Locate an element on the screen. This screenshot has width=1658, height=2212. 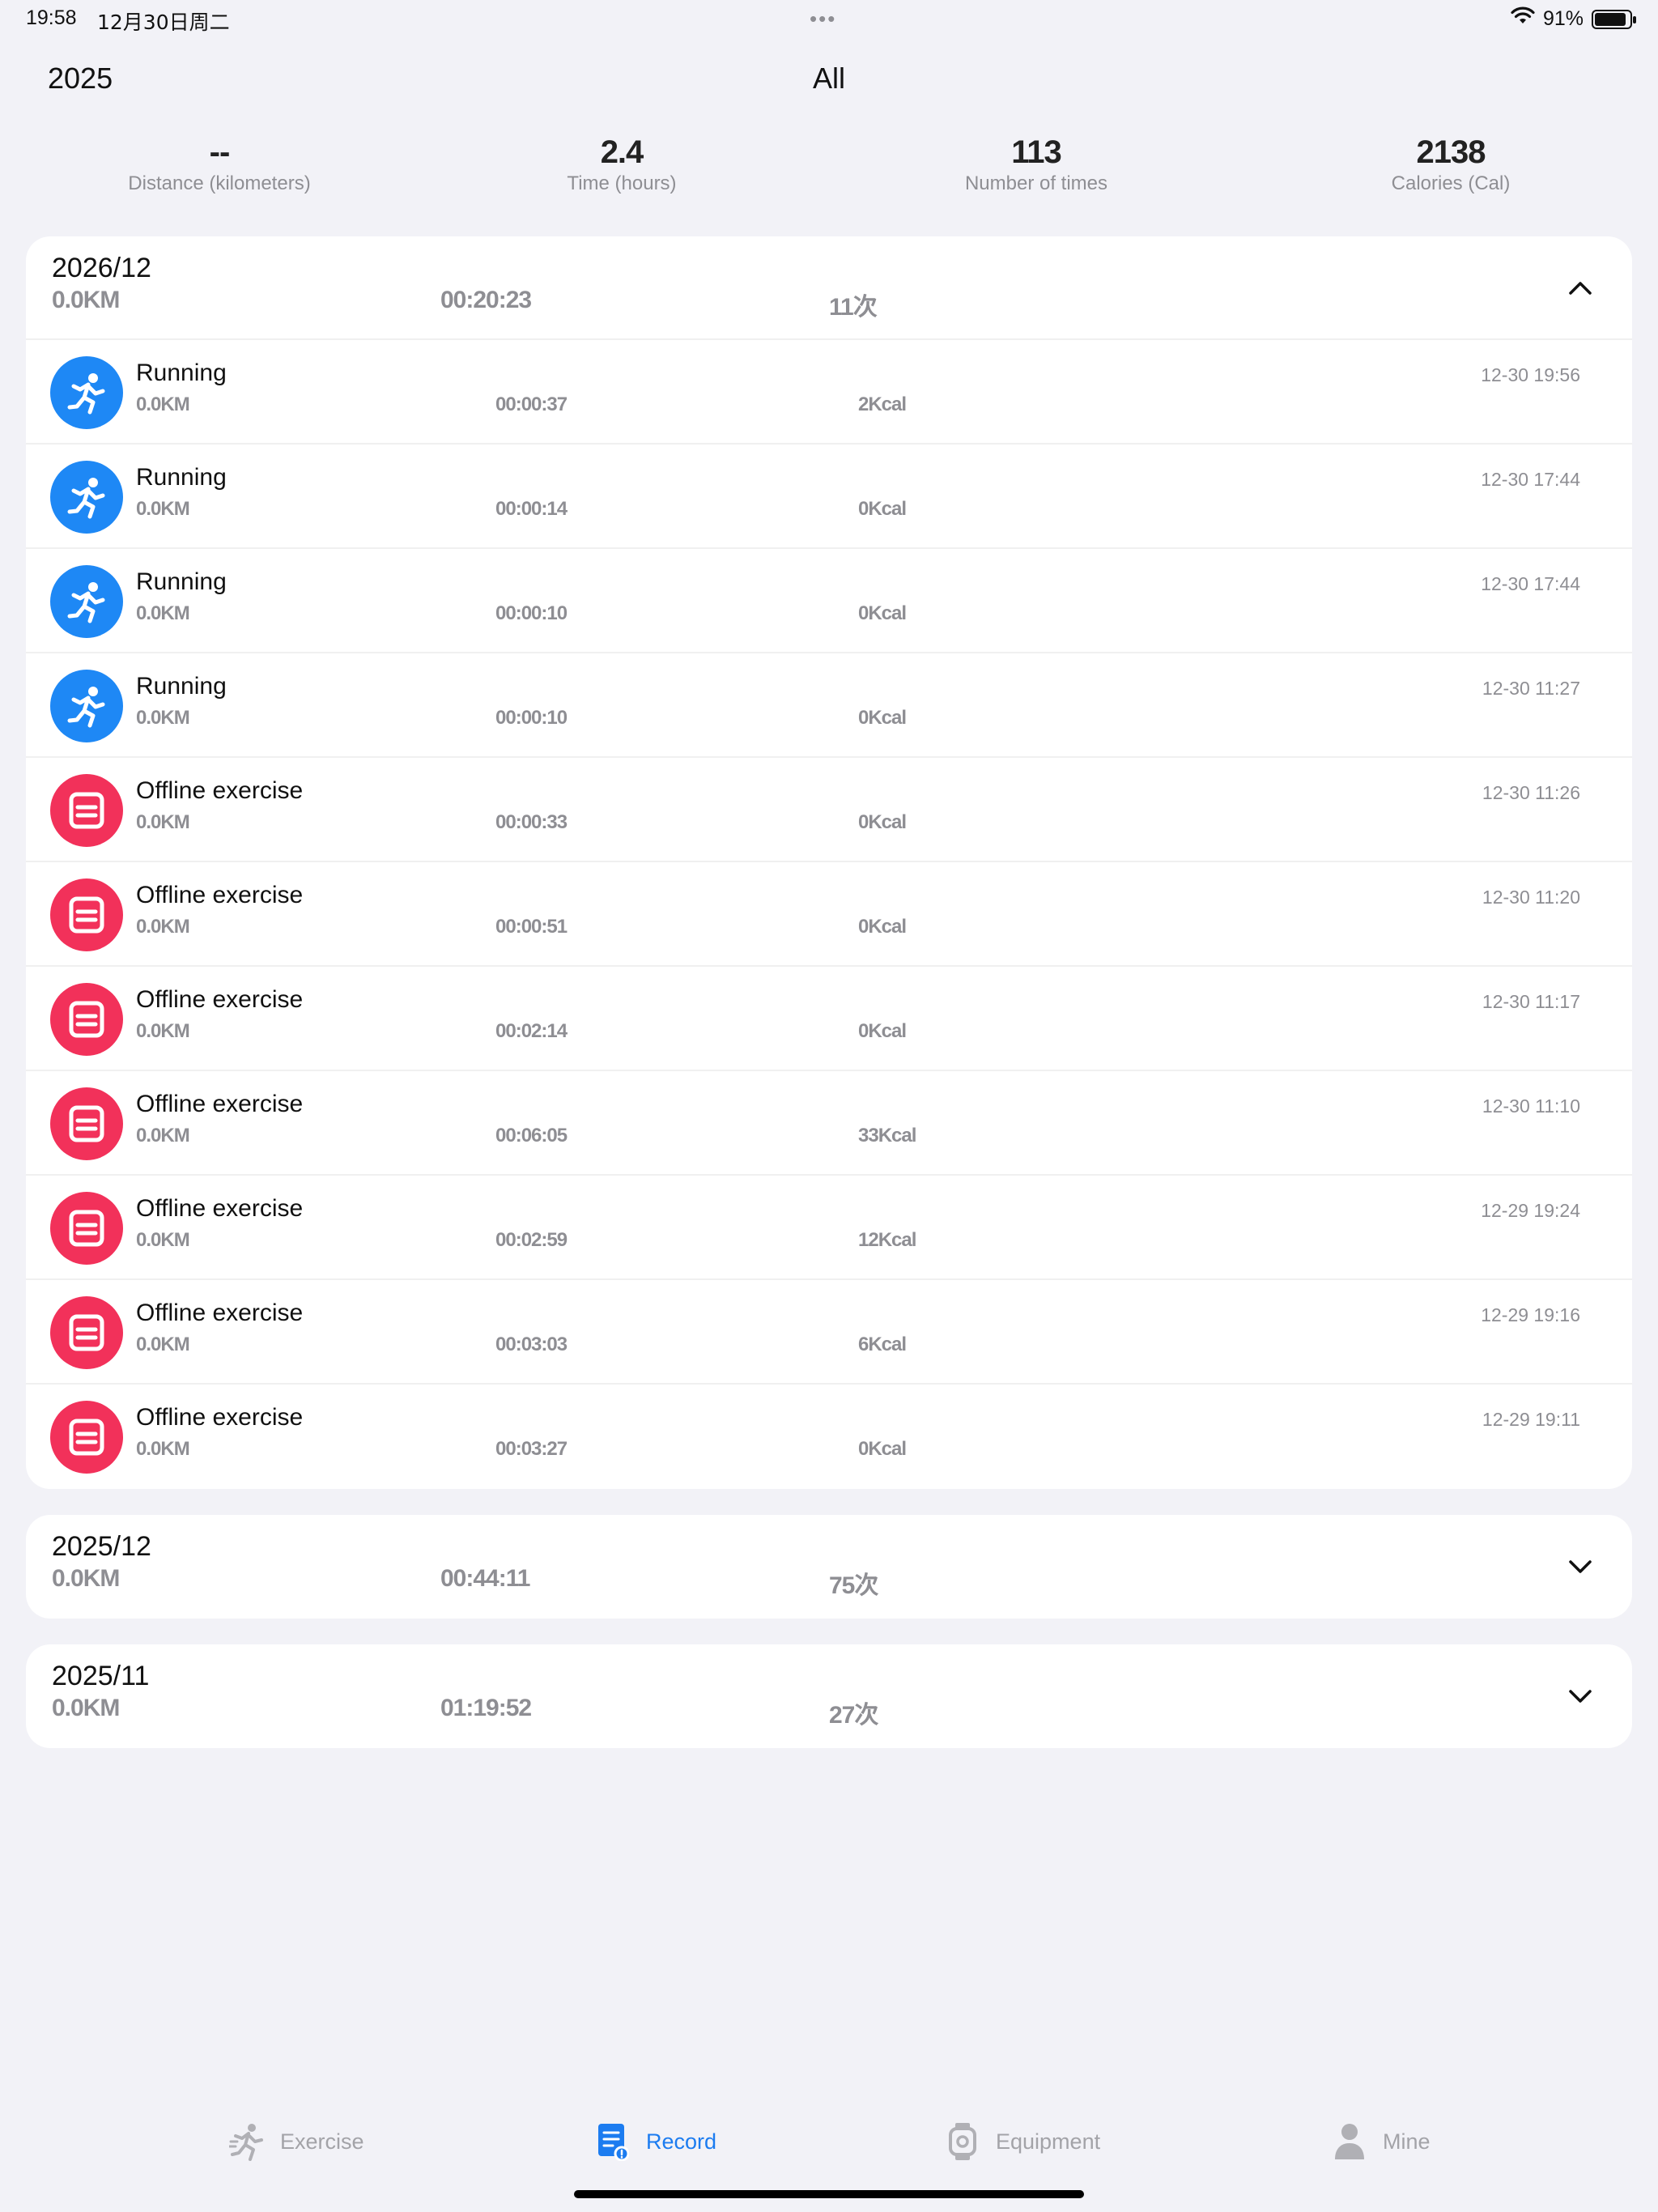
month-duration: 01:19:52 is located at coordinates (486, 1708).